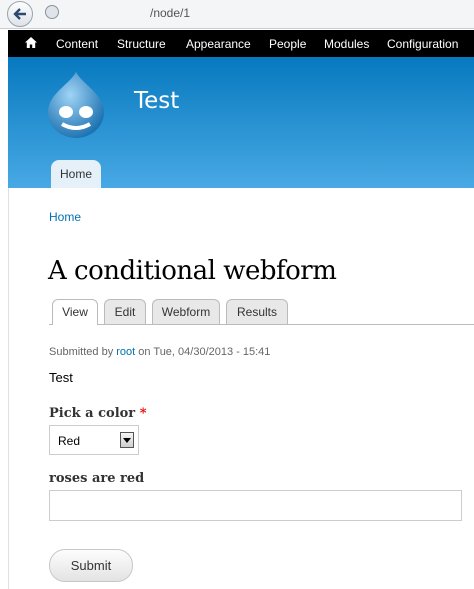  Describe the element at coordinates (76, 105) in the screenshot. I see `drupal-logo-icon` at that location.